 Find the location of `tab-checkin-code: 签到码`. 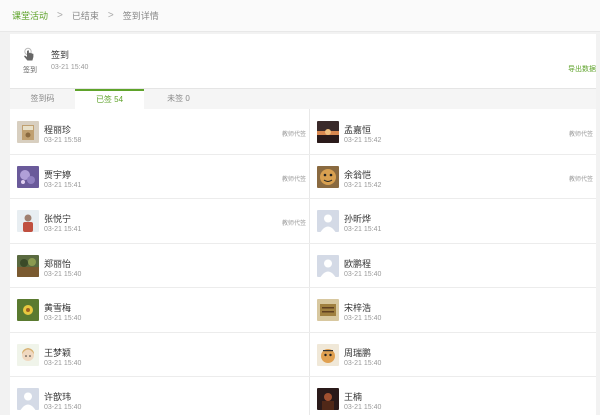

tab-checkin-code: 签到码 is located at coordinates (42, 99).